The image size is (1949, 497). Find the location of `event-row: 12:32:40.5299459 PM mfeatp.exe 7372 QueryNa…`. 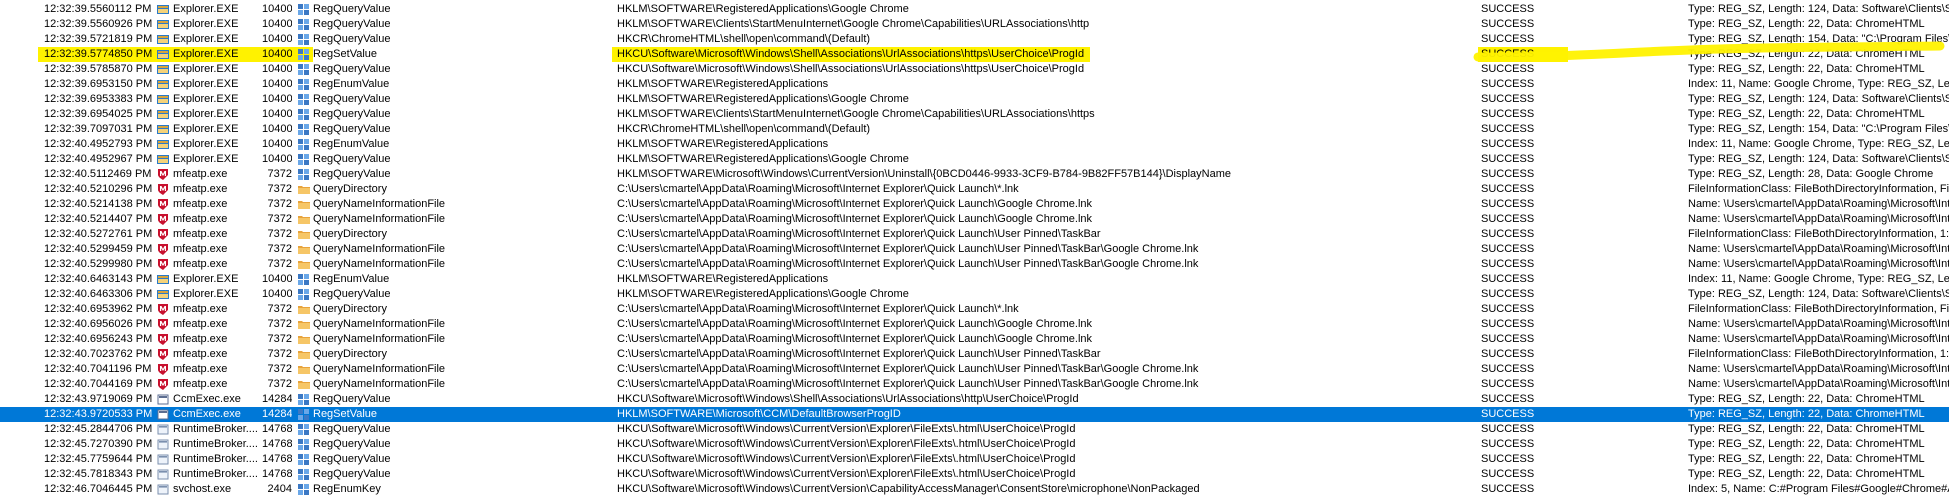

event-row: 12:32:40.5299459 PM mfeatp.exe 7372 QueryNa… is located at coordinates (974, 249).